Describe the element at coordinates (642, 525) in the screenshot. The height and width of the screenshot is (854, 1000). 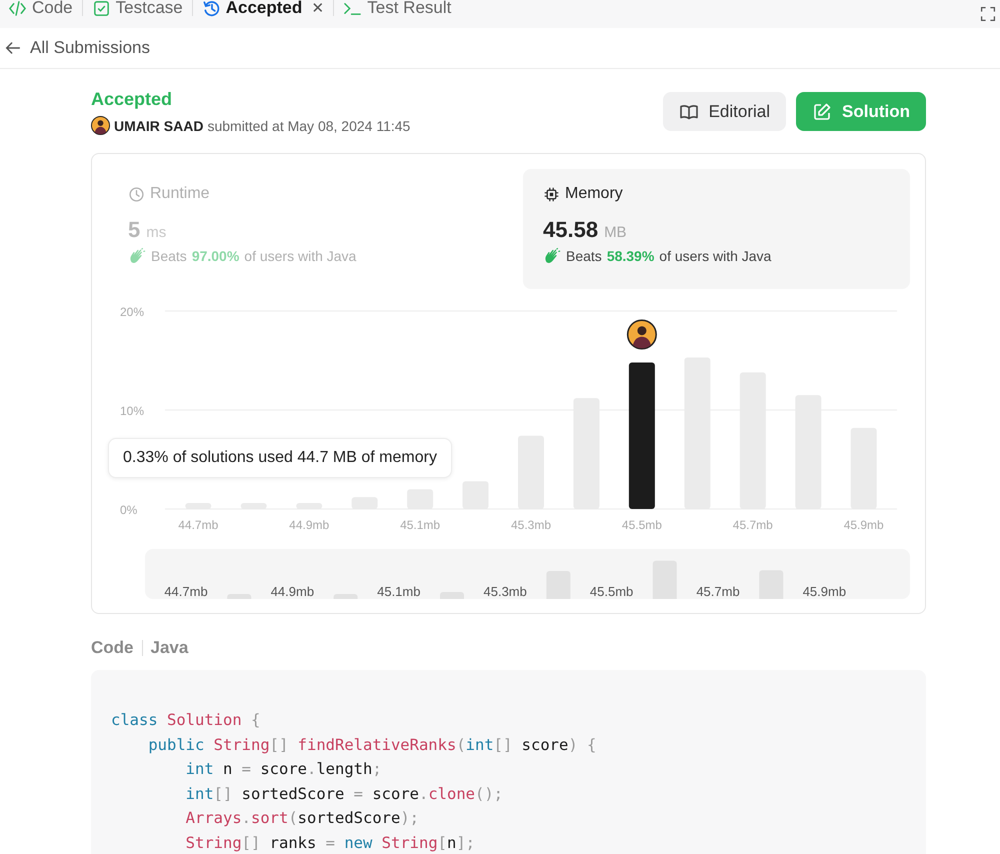
I see `axis-label: 45.5mb` at that location.